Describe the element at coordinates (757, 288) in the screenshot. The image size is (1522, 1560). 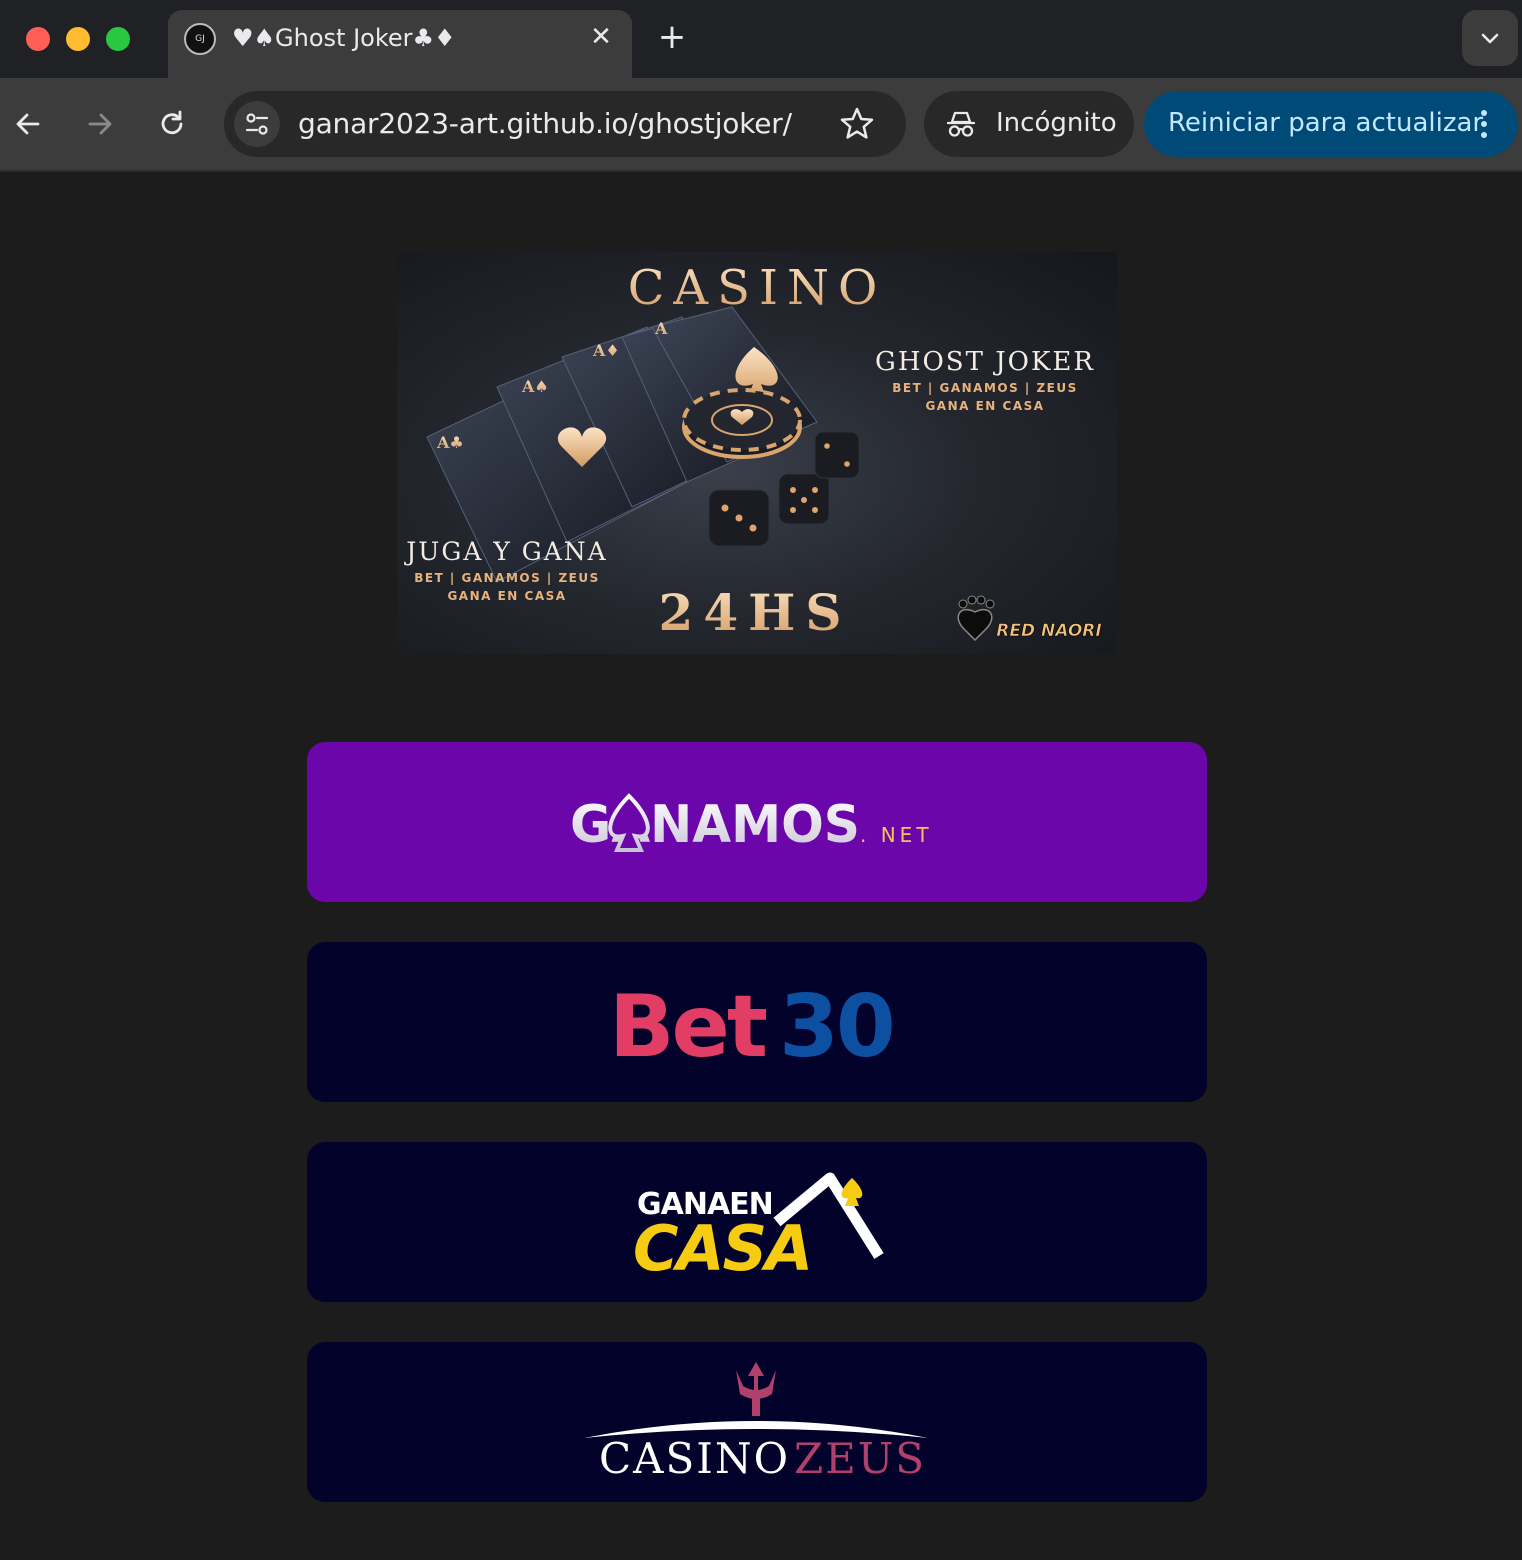
I see `banner-heading: CASINO` at that location.